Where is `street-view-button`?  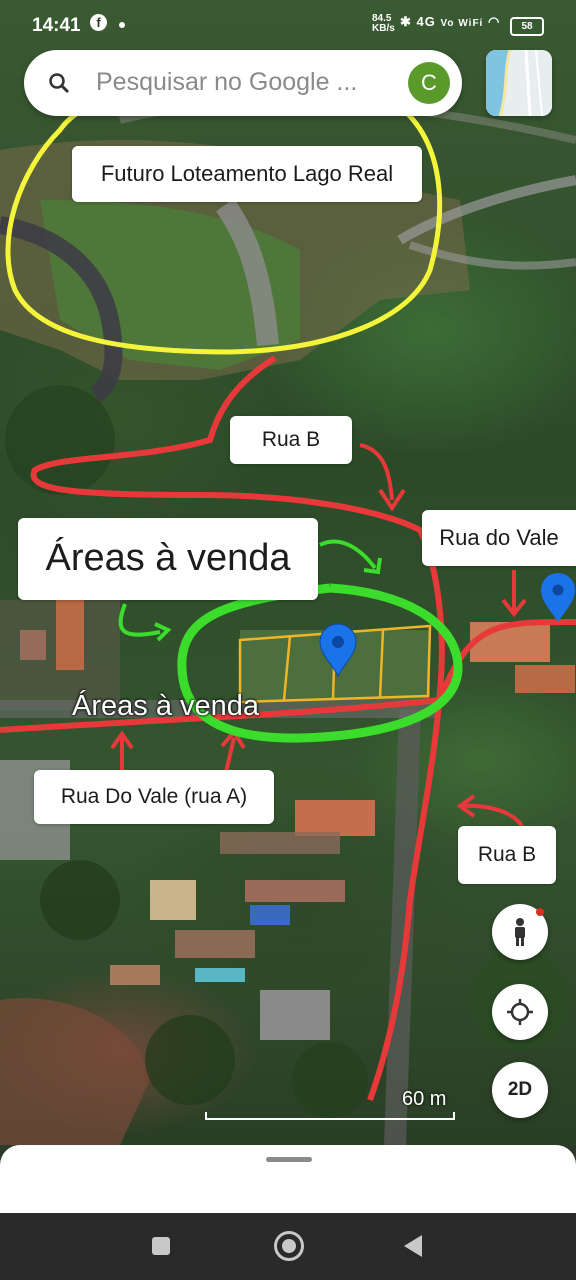 street-view-button is located at coordinates (520, 932).